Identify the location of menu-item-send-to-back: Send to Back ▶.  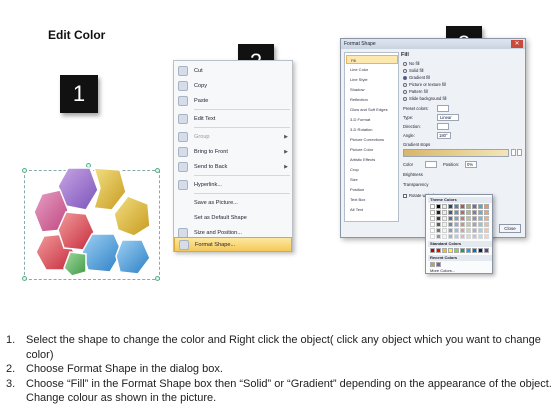
(233, 166).